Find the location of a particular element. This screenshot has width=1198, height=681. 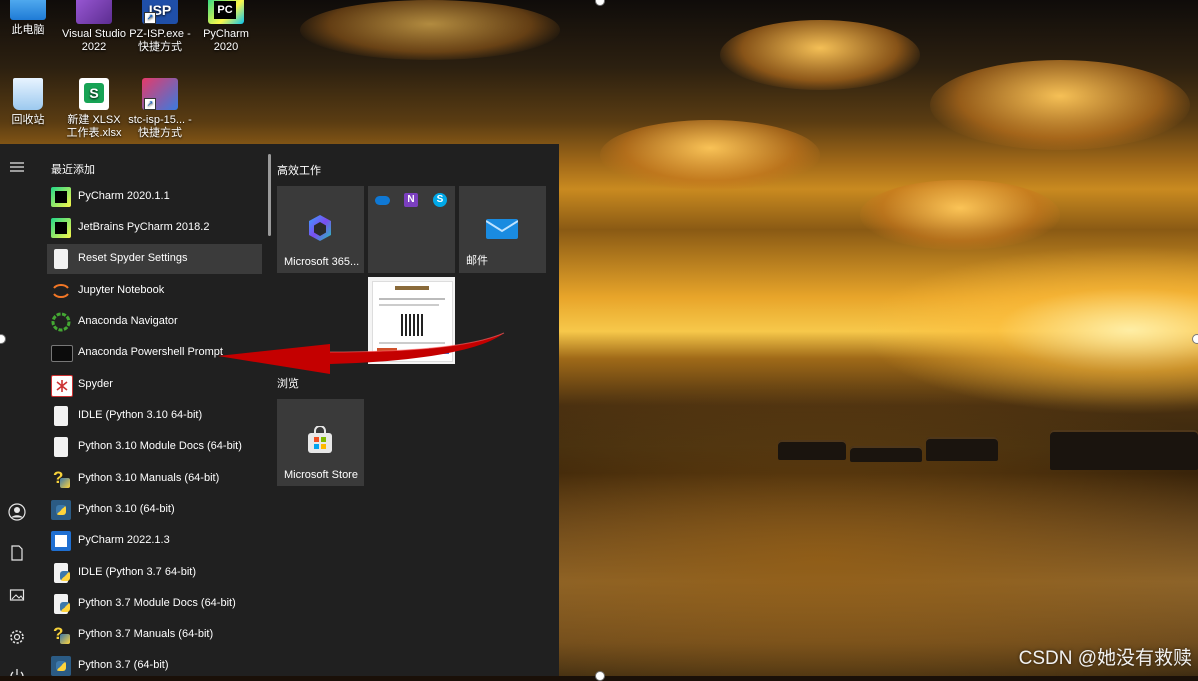

stc-isp-icon: ↗ is located at coordinates (160, 94).